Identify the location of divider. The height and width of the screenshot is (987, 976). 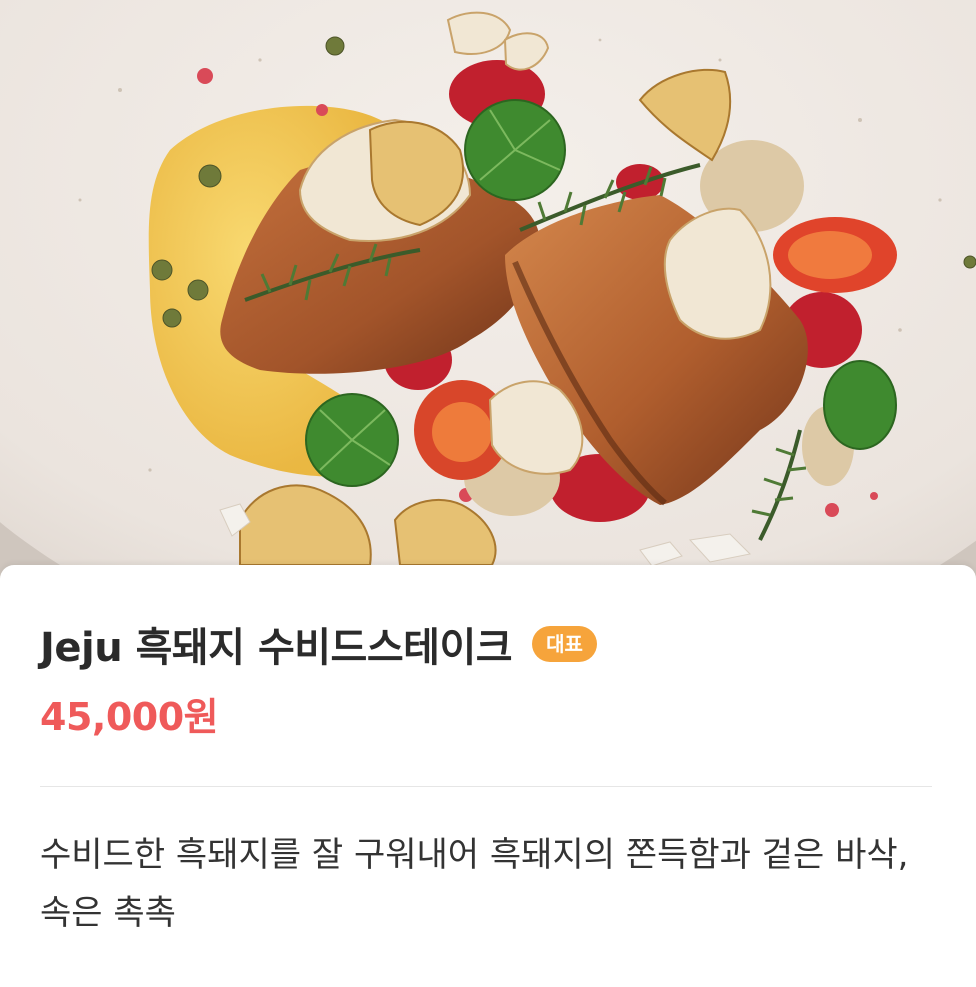
(486, 786).